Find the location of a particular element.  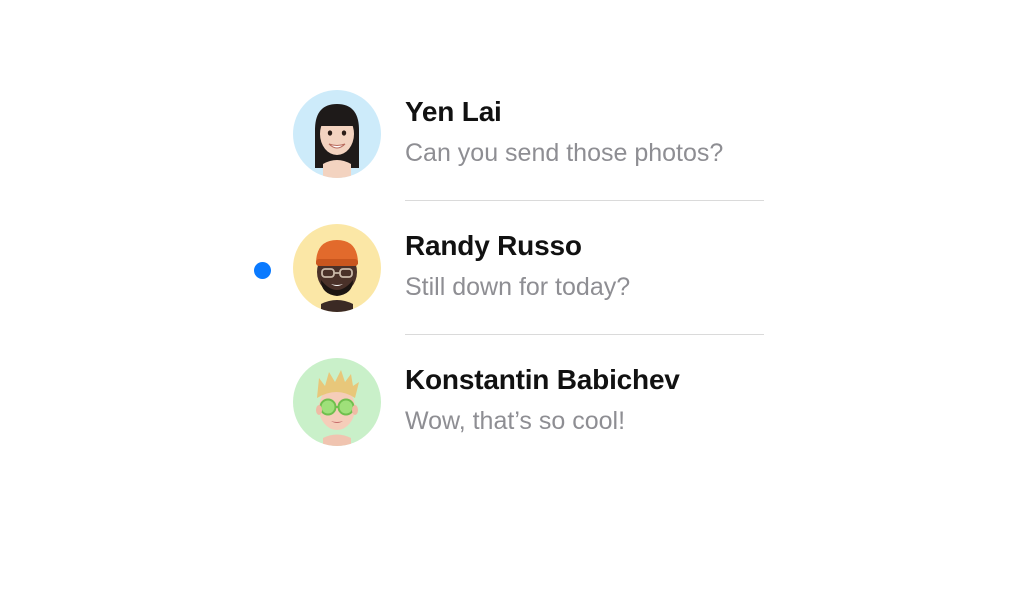

message-preview: Still down for today? is located at coordinates (518, 287).